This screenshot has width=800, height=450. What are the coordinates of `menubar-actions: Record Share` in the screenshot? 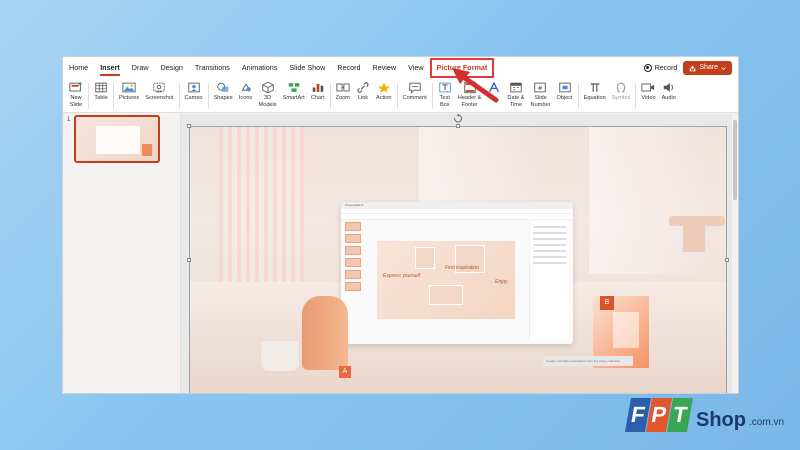 It's located at (687, 68).